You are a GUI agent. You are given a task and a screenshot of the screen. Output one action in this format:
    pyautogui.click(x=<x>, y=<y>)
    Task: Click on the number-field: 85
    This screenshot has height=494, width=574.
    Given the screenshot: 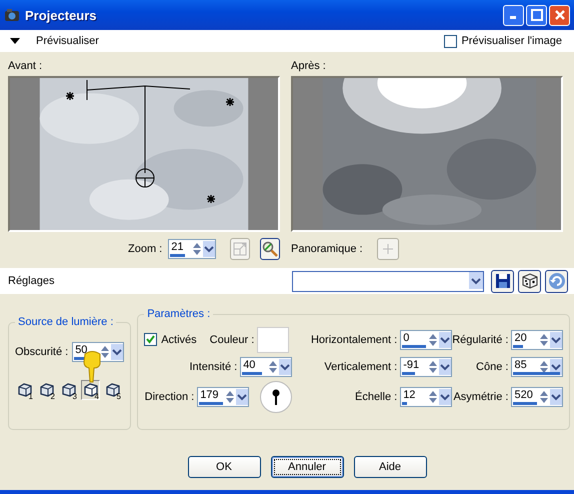 What is the action you would take?
    pyautogui.click(x=537, y=366)
    